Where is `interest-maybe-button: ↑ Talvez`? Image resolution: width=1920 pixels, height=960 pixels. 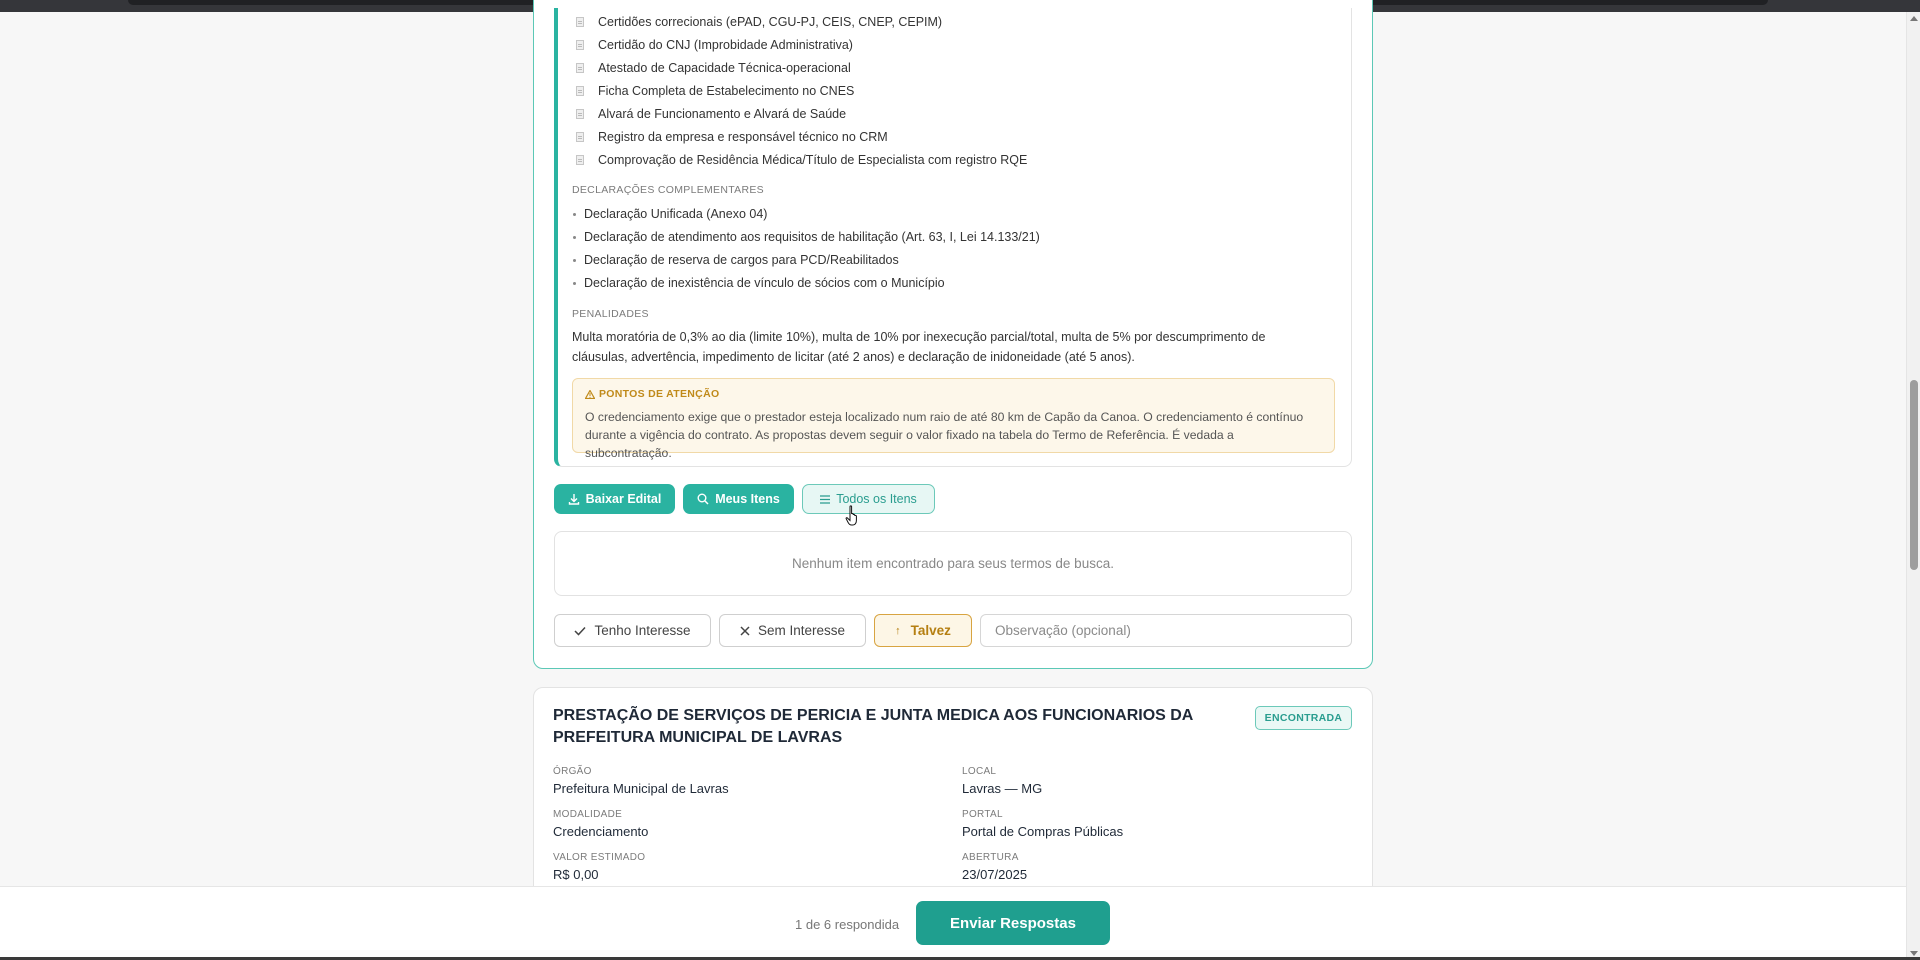
interest-maybe-button: ↑ Talvez is located at coordinates (923, 630).